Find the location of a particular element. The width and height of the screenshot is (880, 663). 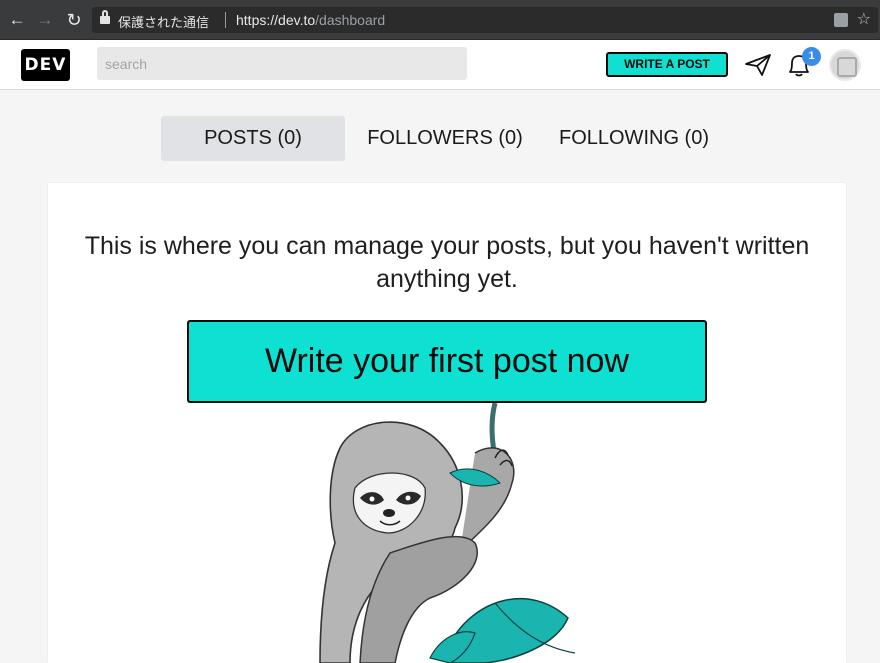

sloth-illustration is located at coordinates (447, 533).